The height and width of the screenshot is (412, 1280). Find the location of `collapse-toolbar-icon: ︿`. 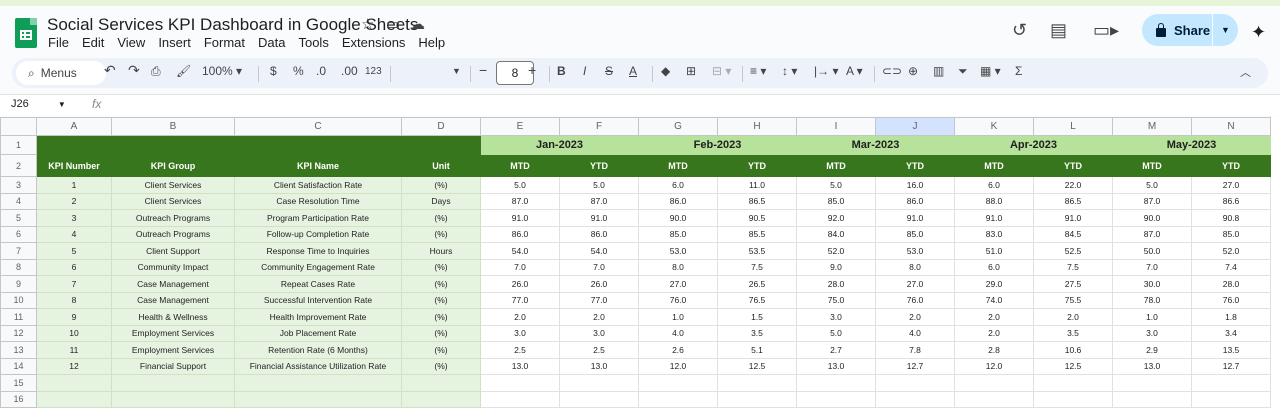

collapse-toolbar-icon: ︿ is located at coordinates (1245, 72).